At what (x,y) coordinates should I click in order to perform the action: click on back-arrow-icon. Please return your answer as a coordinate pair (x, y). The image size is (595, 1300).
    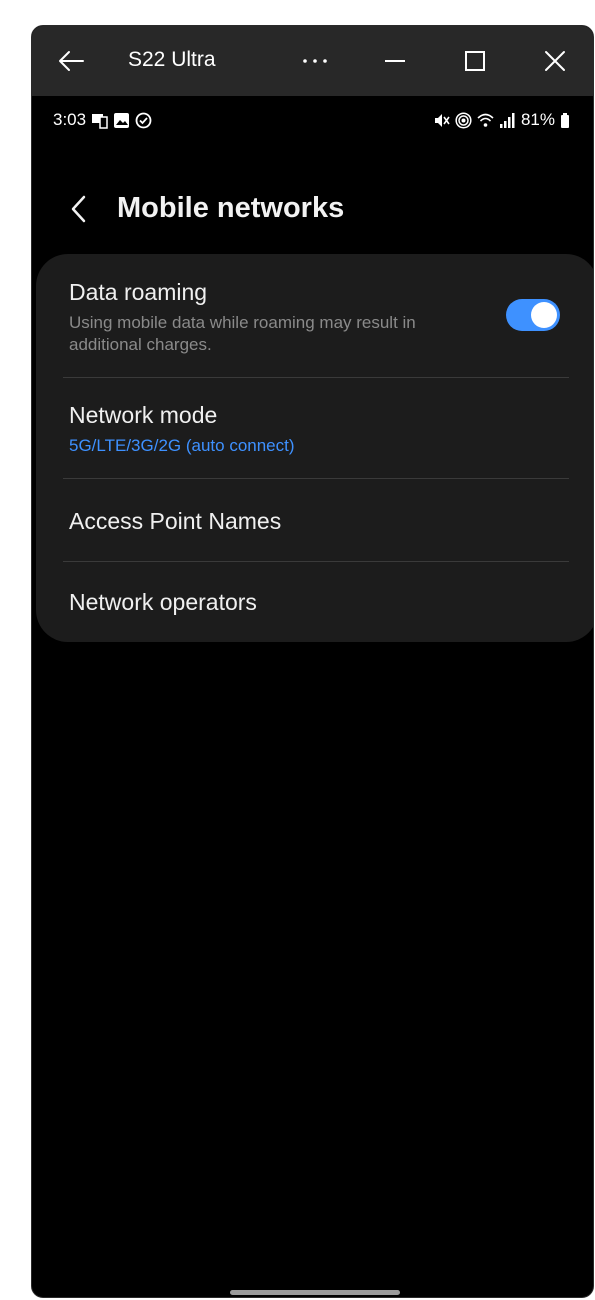
    Looking at the image, I should click on (71, 61).